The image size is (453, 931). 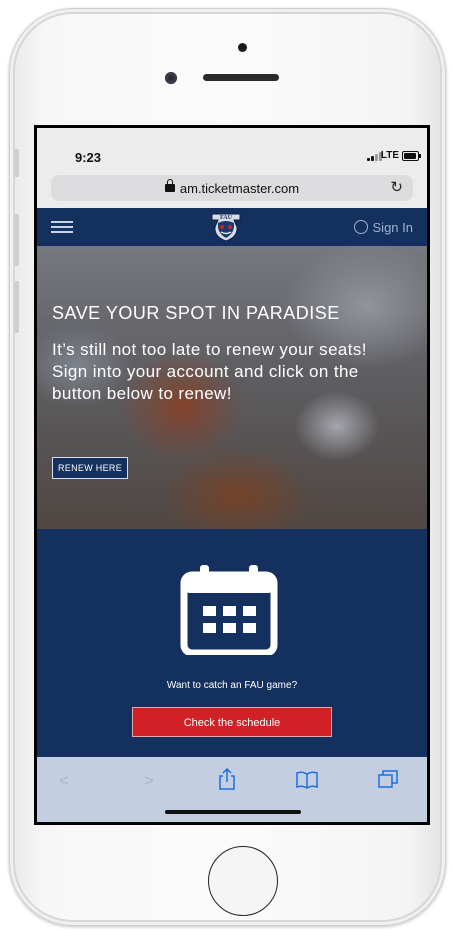 What do you see at coordinates (243, 881) in the screenshot?
I see `home-button` at bounding box center [243, 881].